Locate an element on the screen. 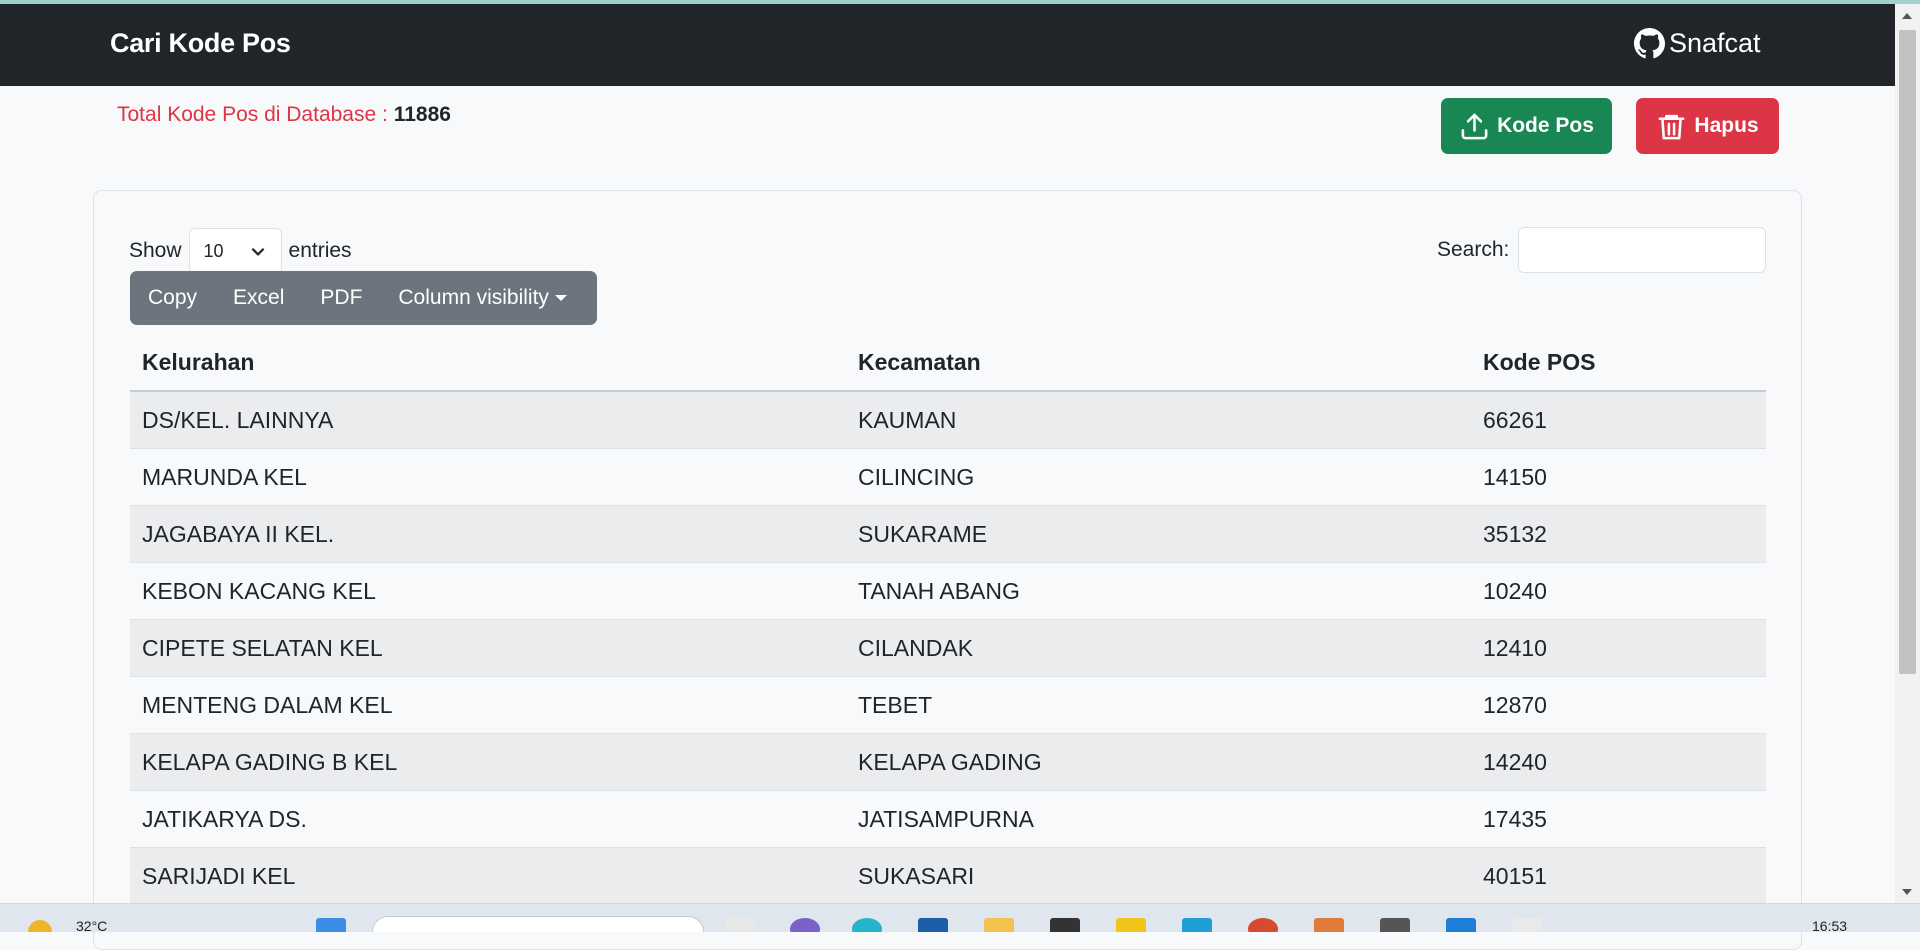  cell-kode-pos: 40151 is located at coordinates (1618, 876).